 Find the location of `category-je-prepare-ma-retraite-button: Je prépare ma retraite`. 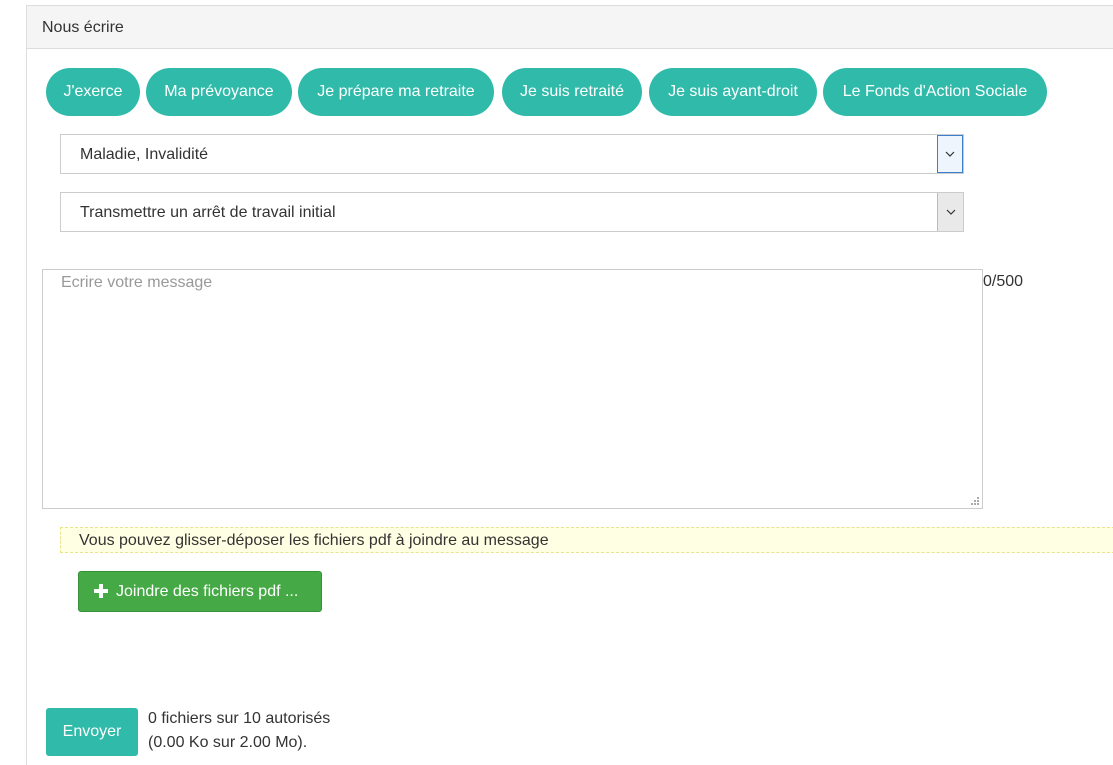

category-je-prepare-ma-retraite-button: Je prépare ma retraite is located at coordinates (396, 92).